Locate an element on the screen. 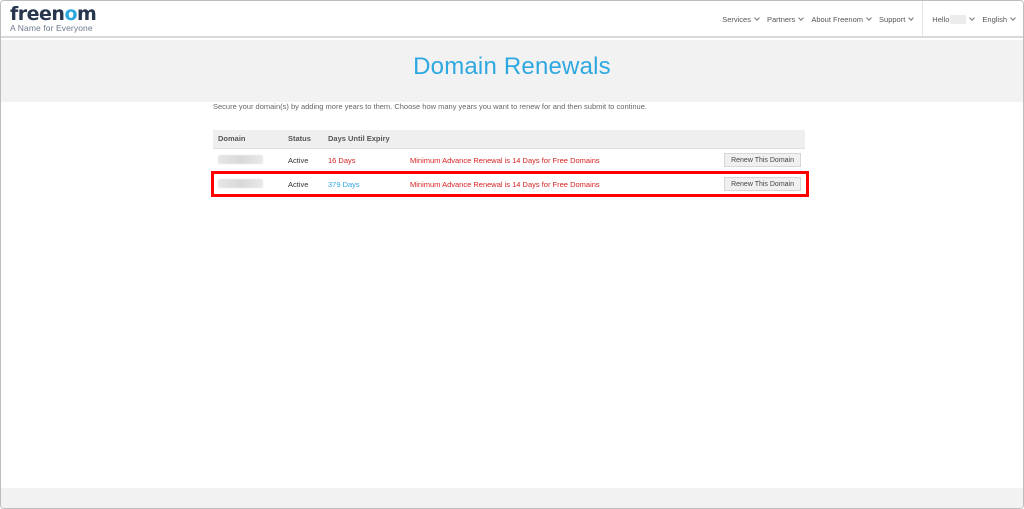  footer-band is located at coordinates (512, 498).